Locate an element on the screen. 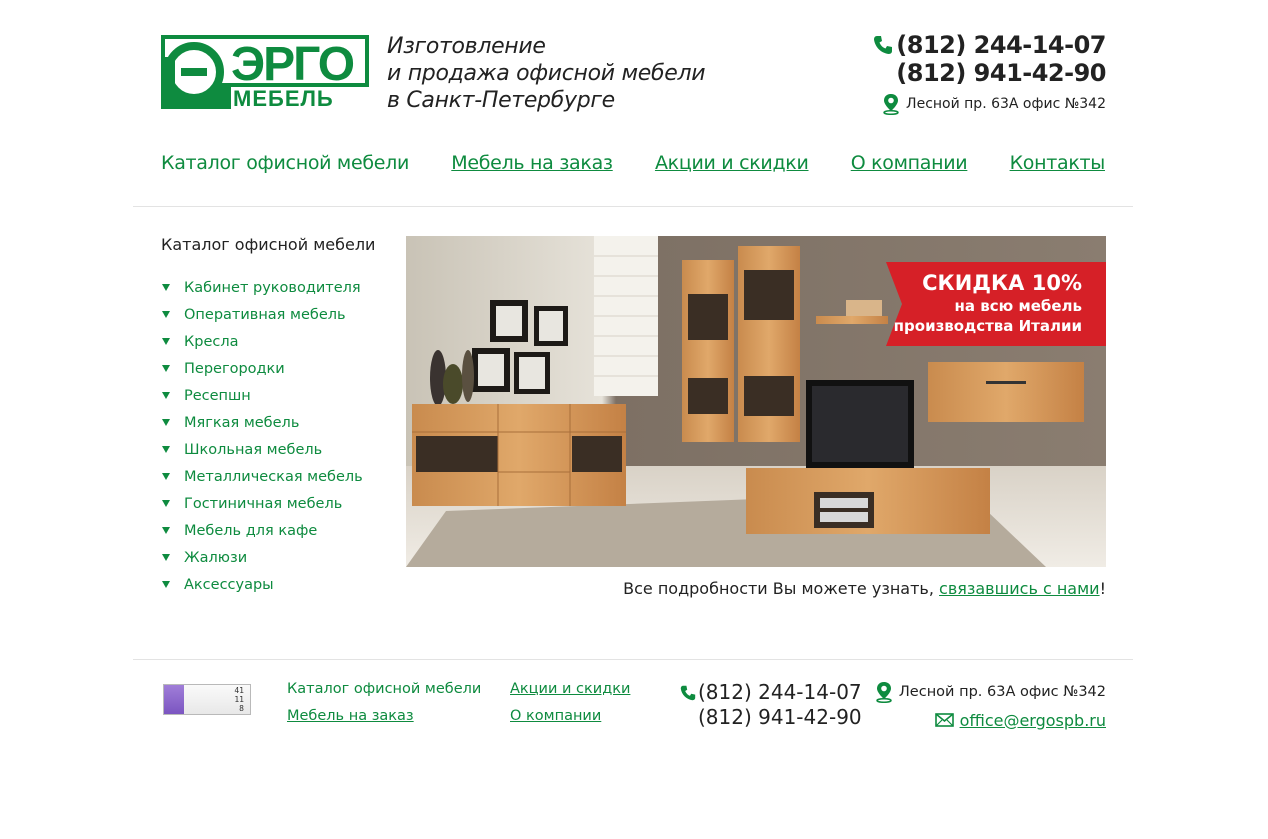 This screenshot has height=839, width=1268. sidebar-item: Металлическая мебель is located at coordinates (262, 476).